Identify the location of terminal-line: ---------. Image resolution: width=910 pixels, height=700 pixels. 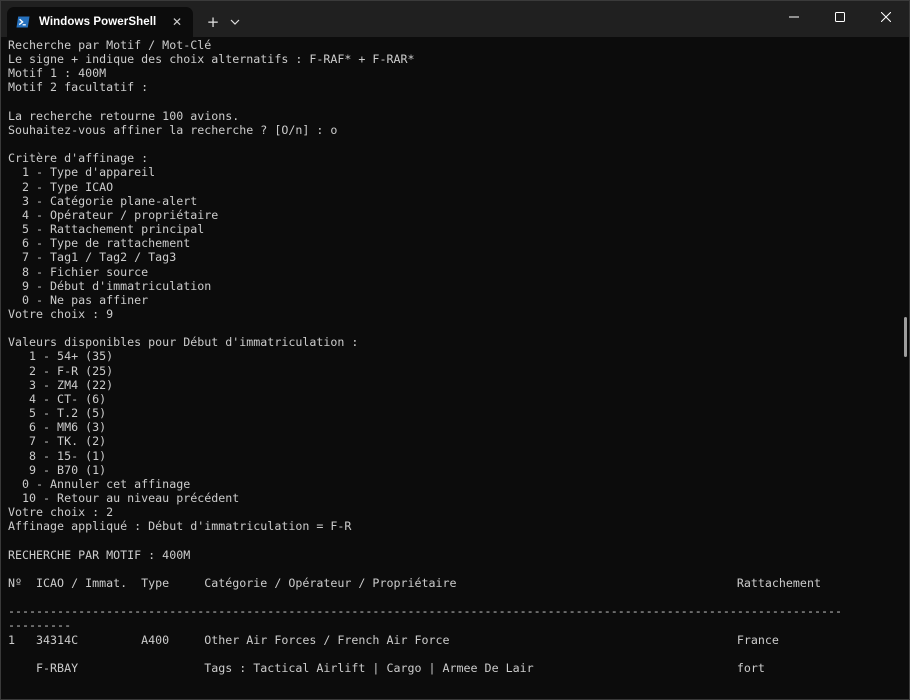
(40, 625).